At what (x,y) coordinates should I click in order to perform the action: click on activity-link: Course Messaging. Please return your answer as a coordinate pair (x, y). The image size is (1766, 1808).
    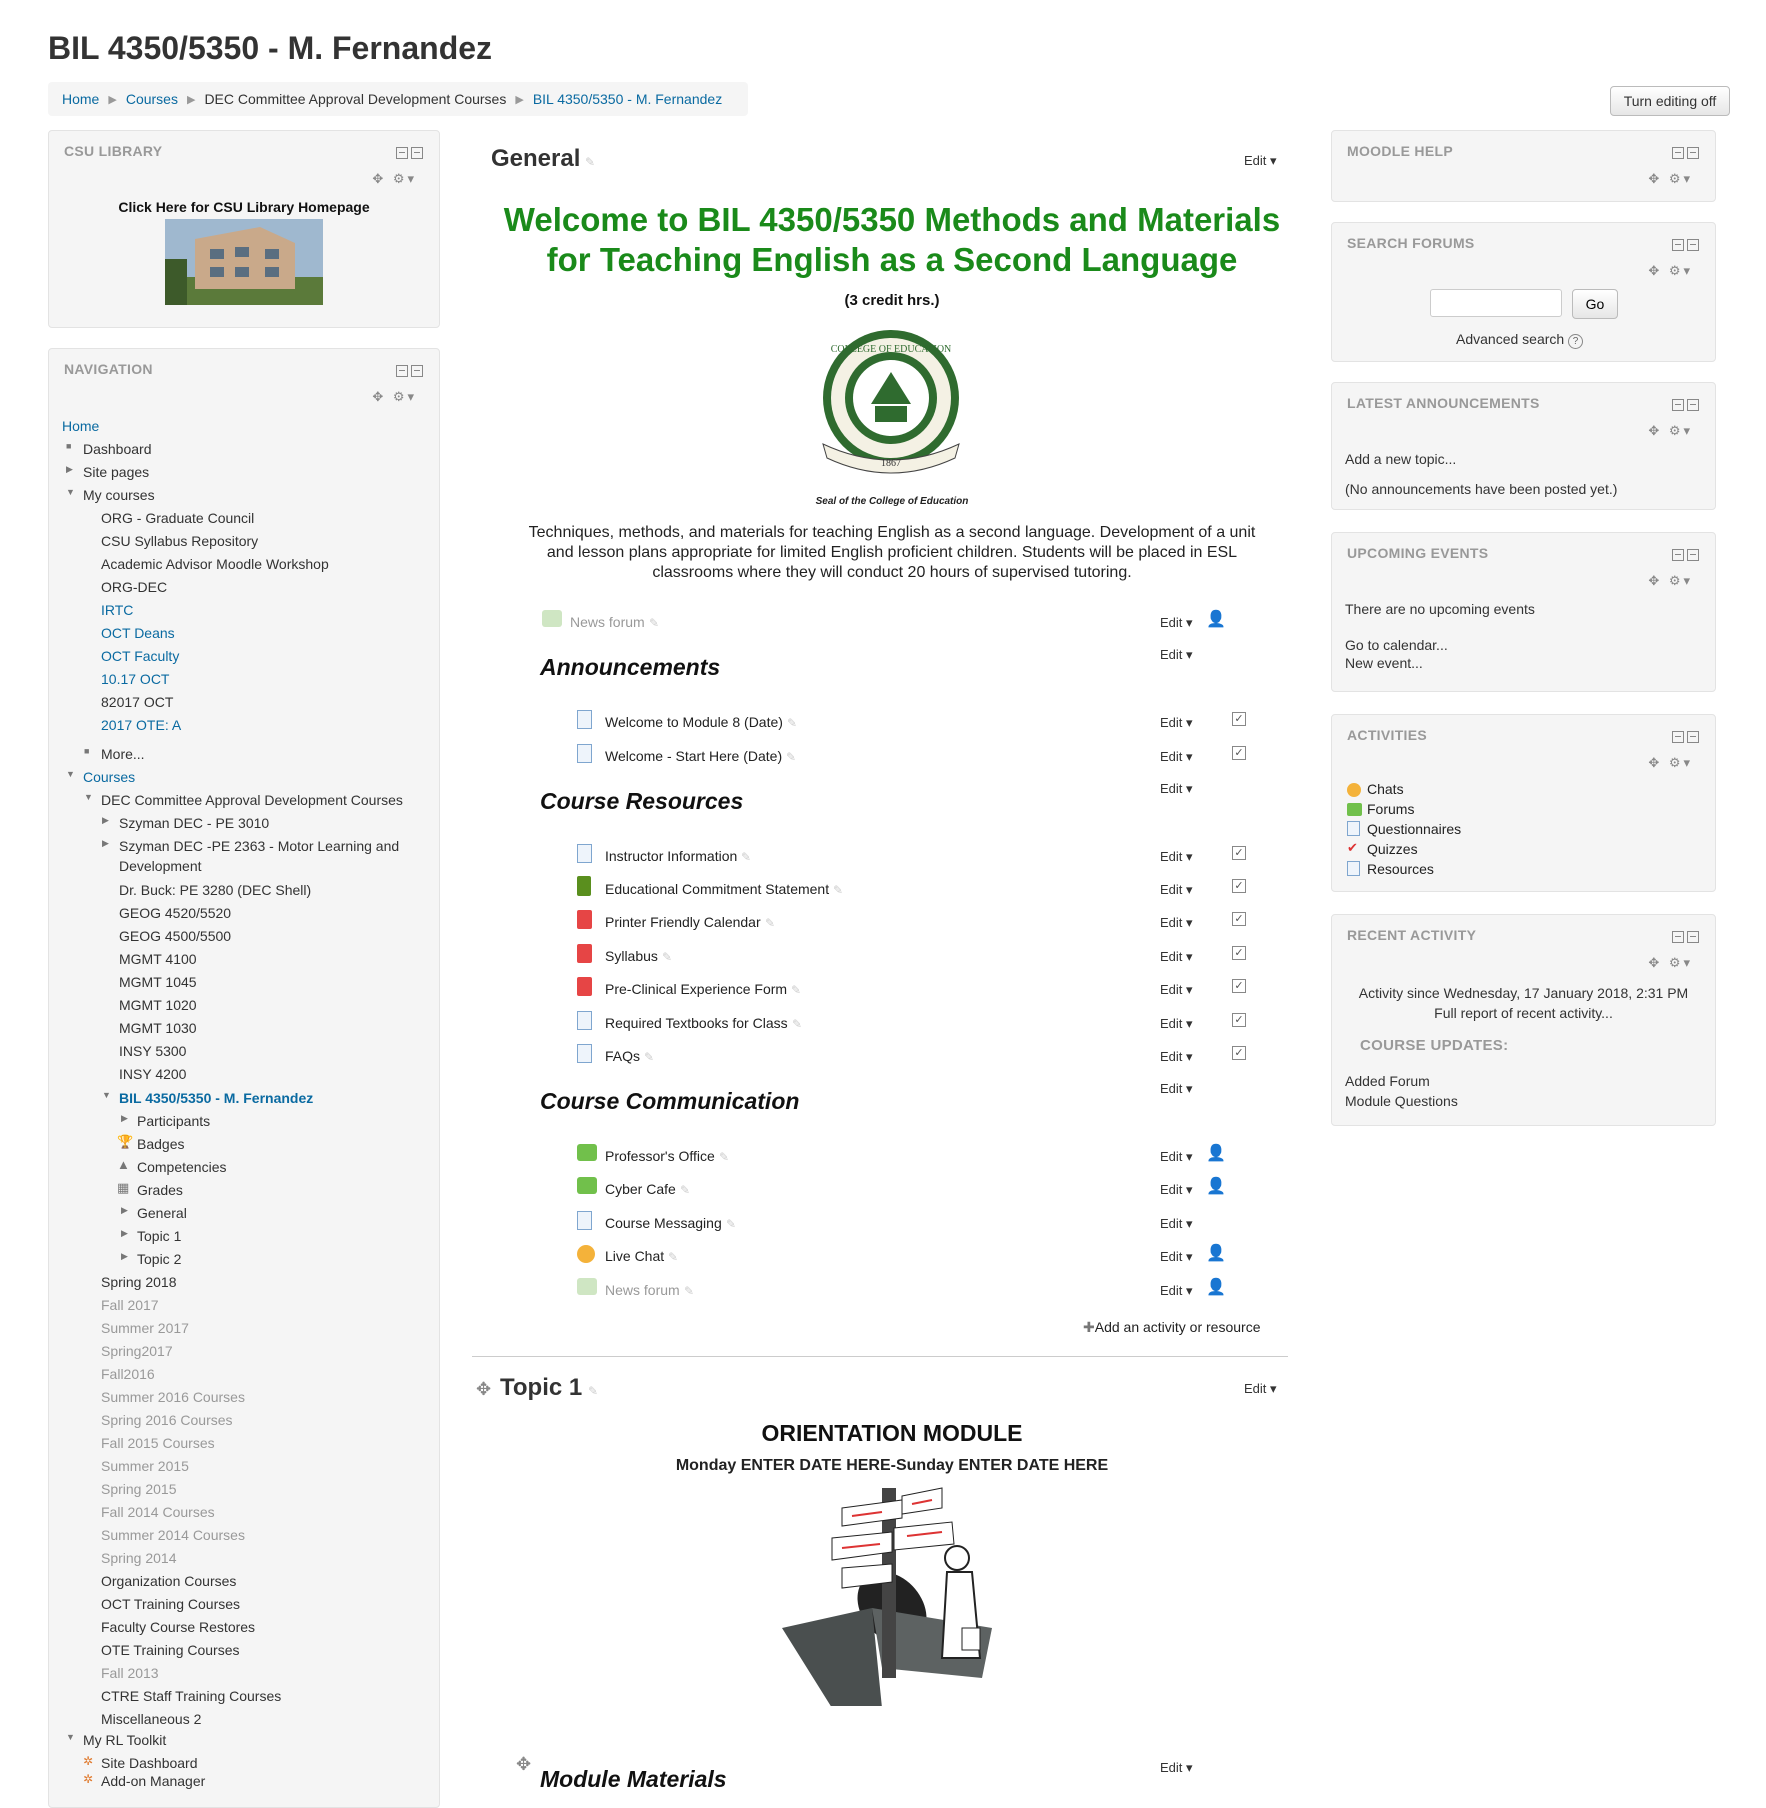
    Looking at the image, I should click on (663, 1223).